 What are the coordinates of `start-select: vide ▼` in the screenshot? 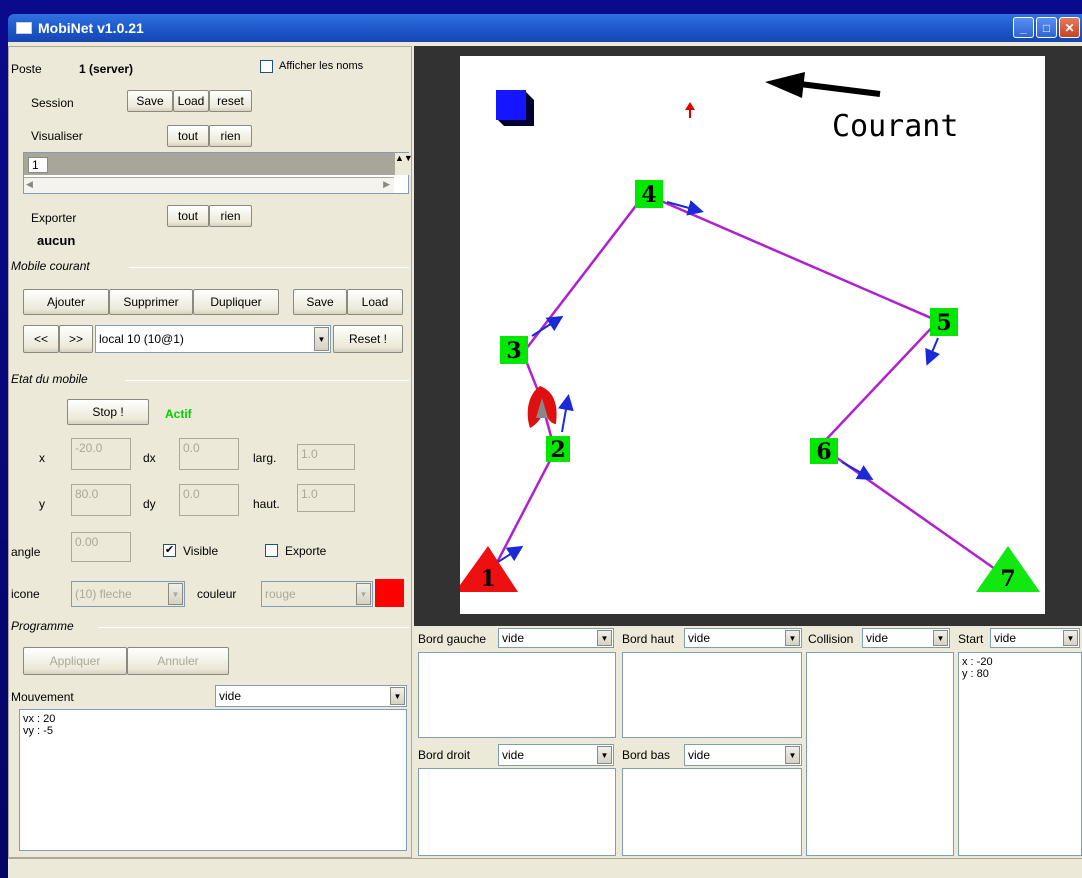 It's located at (1035, 638).